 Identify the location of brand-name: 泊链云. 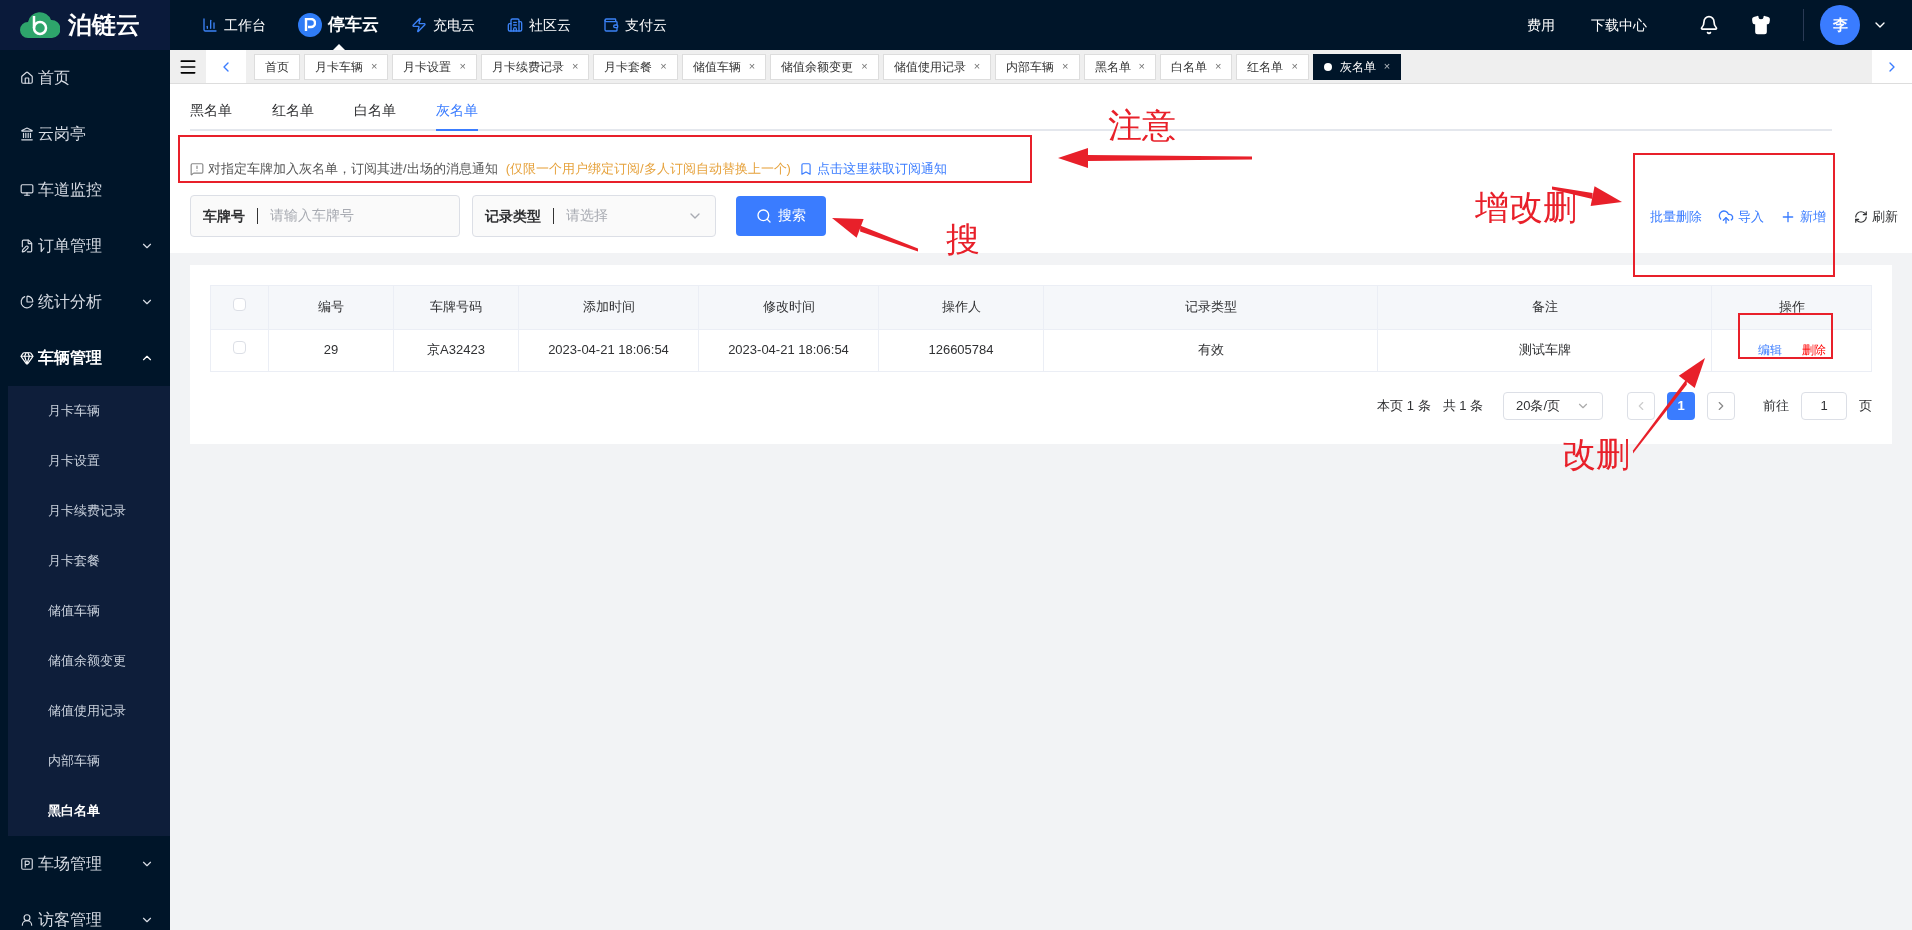
(104, 25).